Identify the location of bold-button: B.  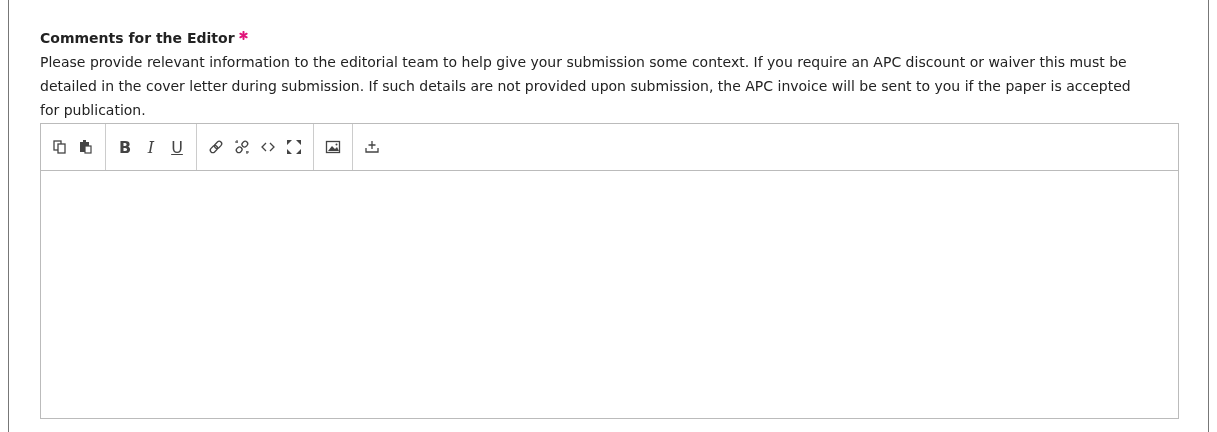
(125, 147).